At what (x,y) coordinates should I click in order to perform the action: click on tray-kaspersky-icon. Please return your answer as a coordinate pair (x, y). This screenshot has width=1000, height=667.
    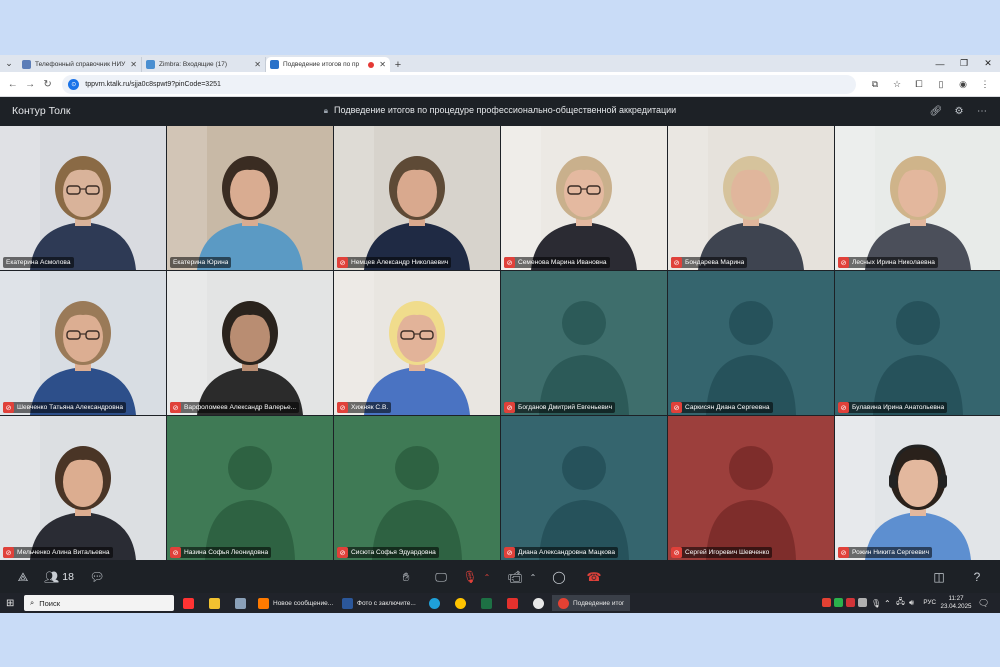
    Looking at the image, I should click on (838, 602).